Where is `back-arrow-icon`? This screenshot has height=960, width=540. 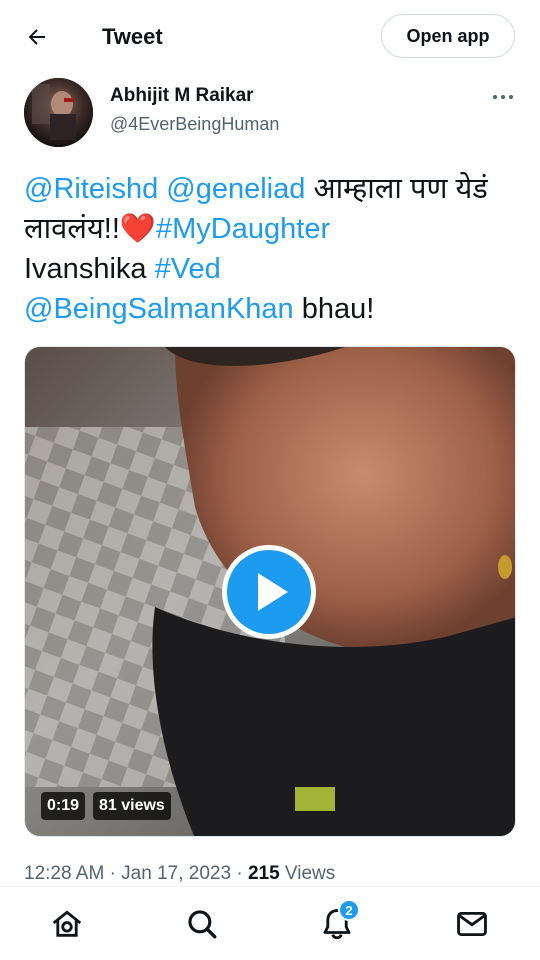
back-arrow-icon is located at coordinates (36, 37).